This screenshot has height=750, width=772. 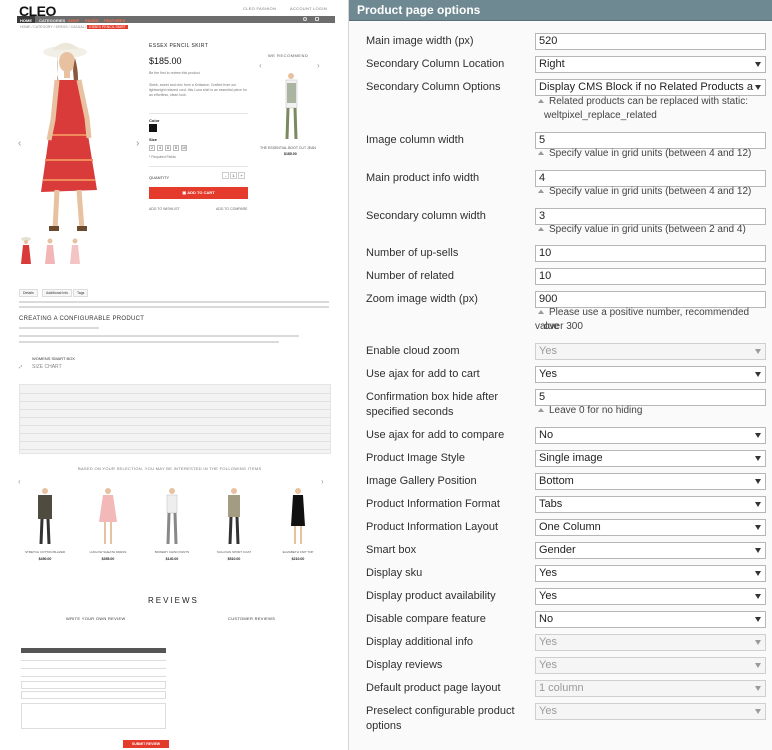 What do you see at coordinates (320, 8) in the screenshot?
I see `top-link-login: LOGIN` at bounding box center [320, 8].